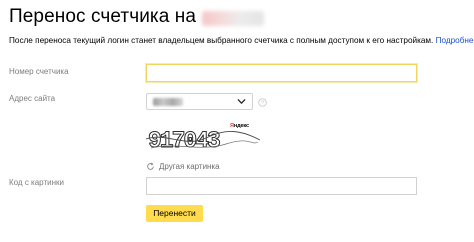 The image size is (474, 242). What do you see at coordinates (199, 101) in the screenshot?
I see `site-address-select` at bounding box center [199, 101].